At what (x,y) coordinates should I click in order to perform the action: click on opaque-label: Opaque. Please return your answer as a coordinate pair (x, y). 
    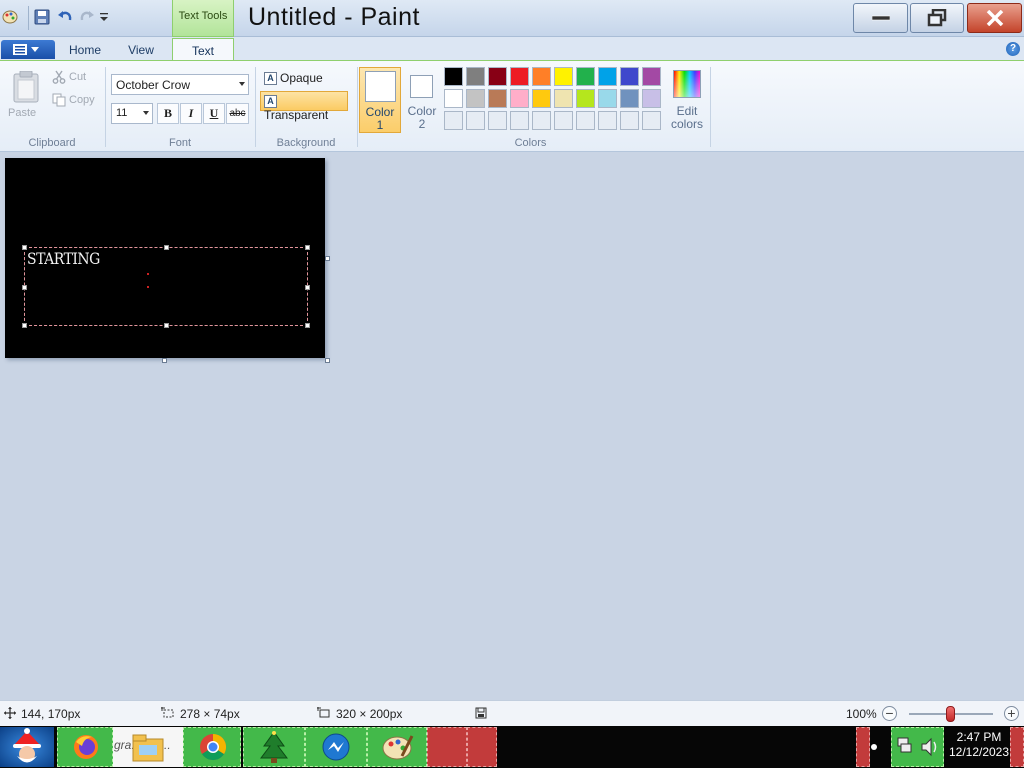
    Looking at the image, I should click on (301, 78).